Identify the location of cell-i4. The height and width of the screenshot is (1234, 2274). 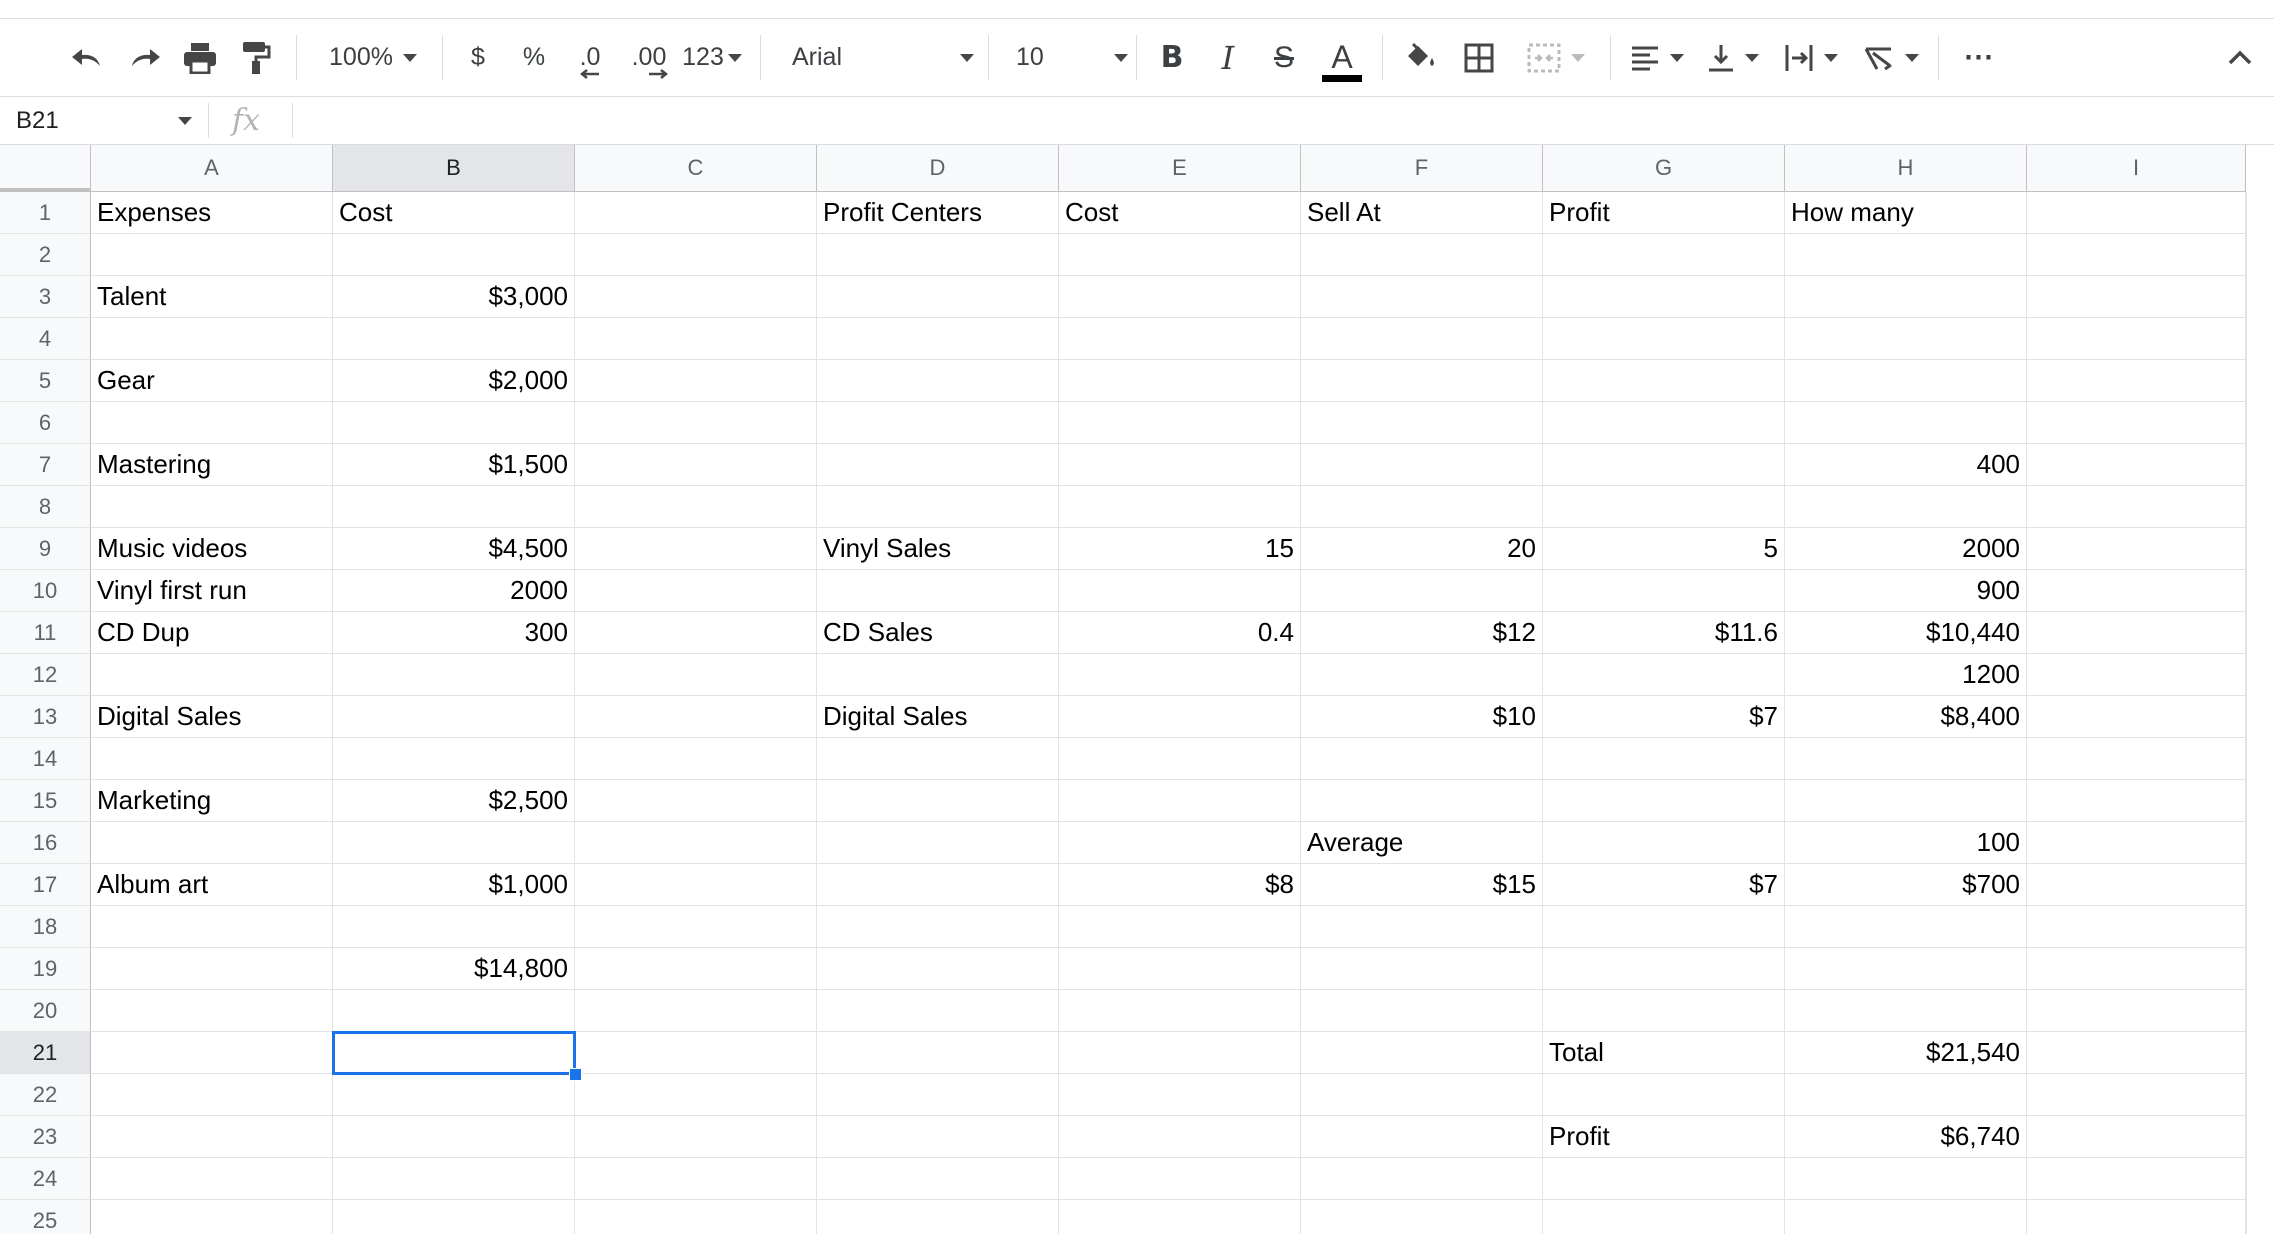
(2136, 339).